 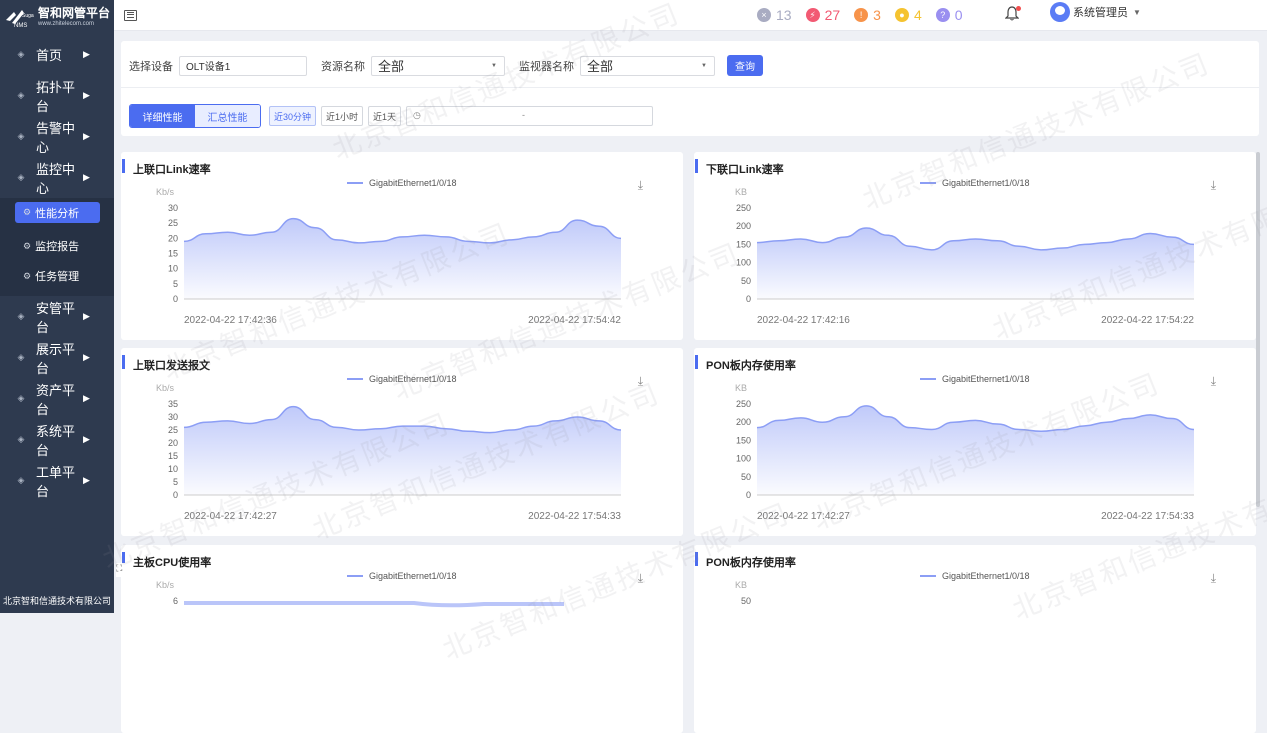 I want to click on warning-icon: ●, so click(x=901, y=15).